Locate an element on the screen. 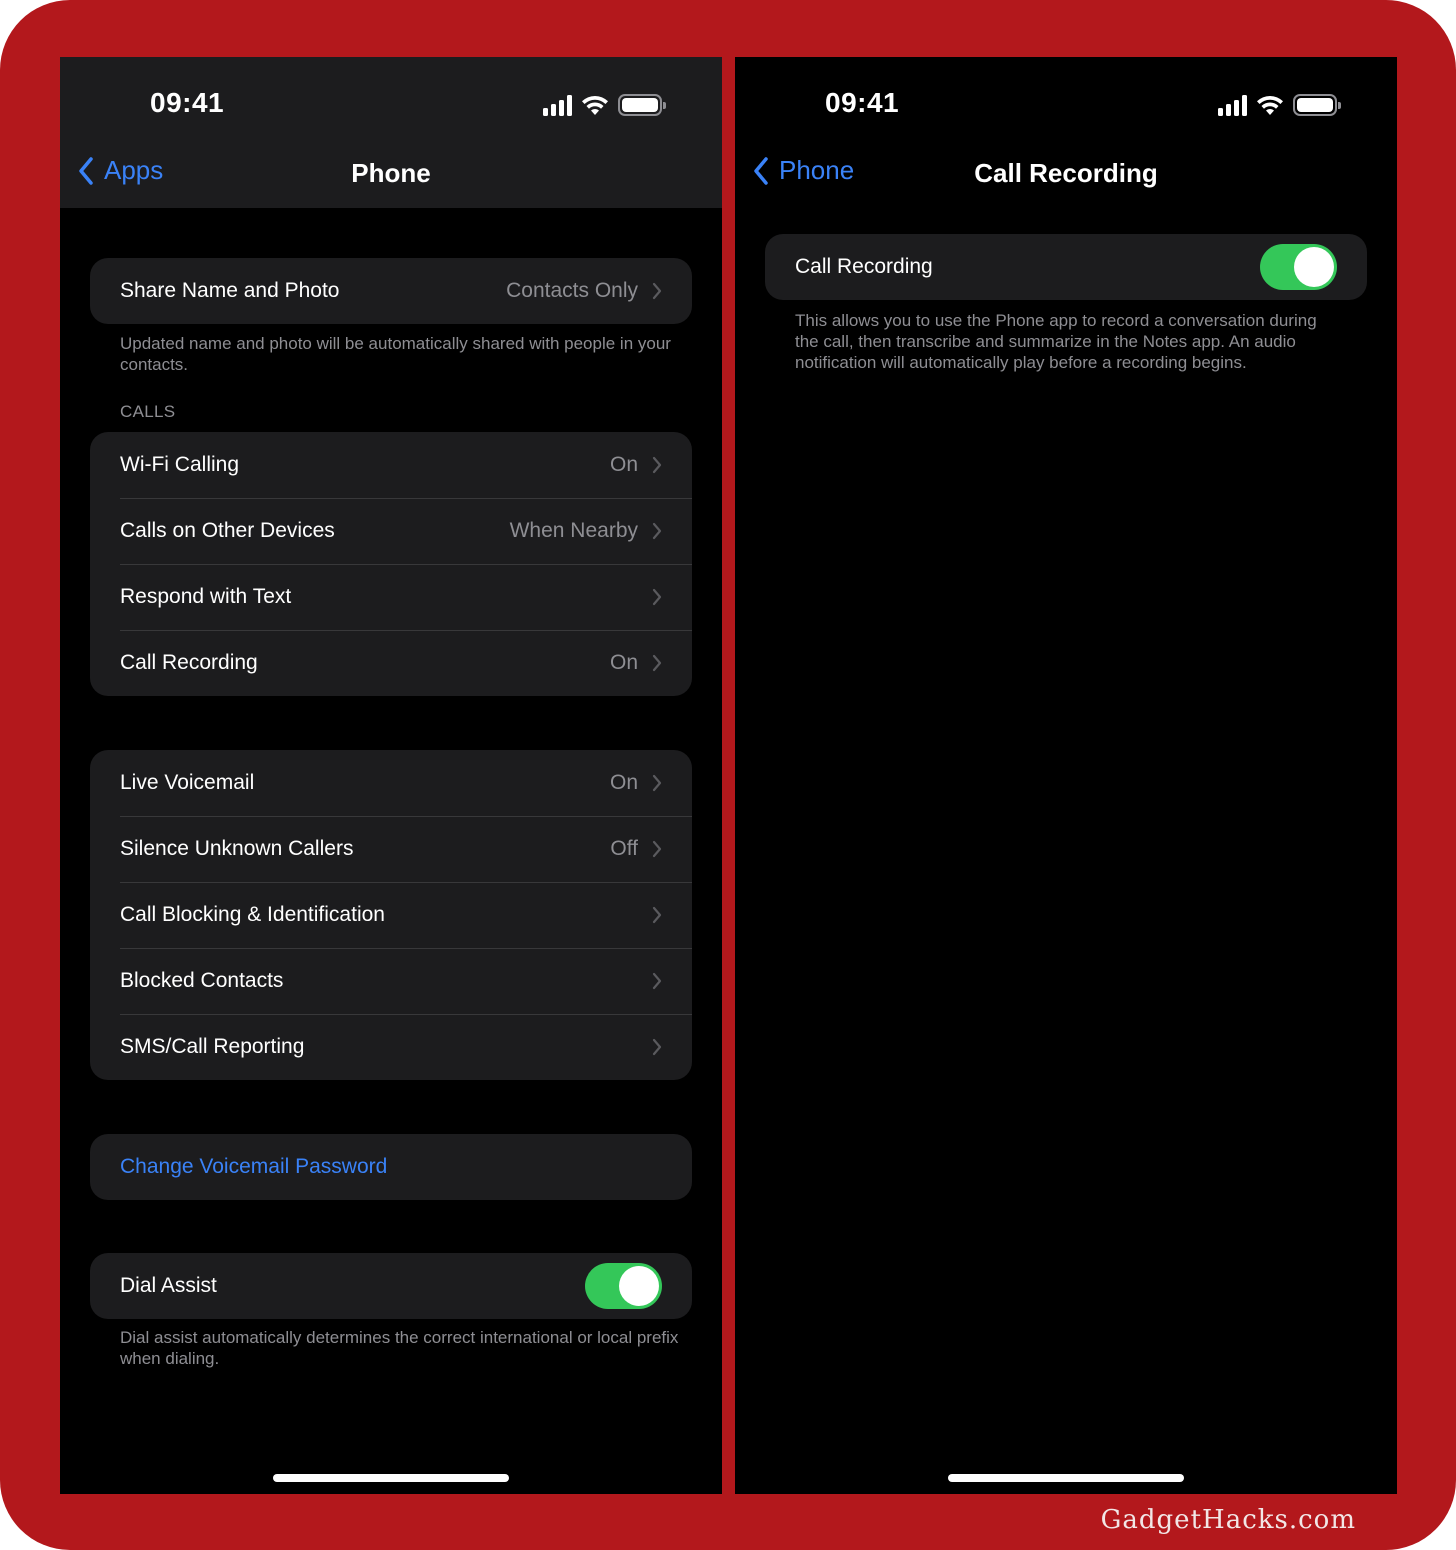  row-call-recording-toggle: Call Recording is located at coordinates (1066, 267).